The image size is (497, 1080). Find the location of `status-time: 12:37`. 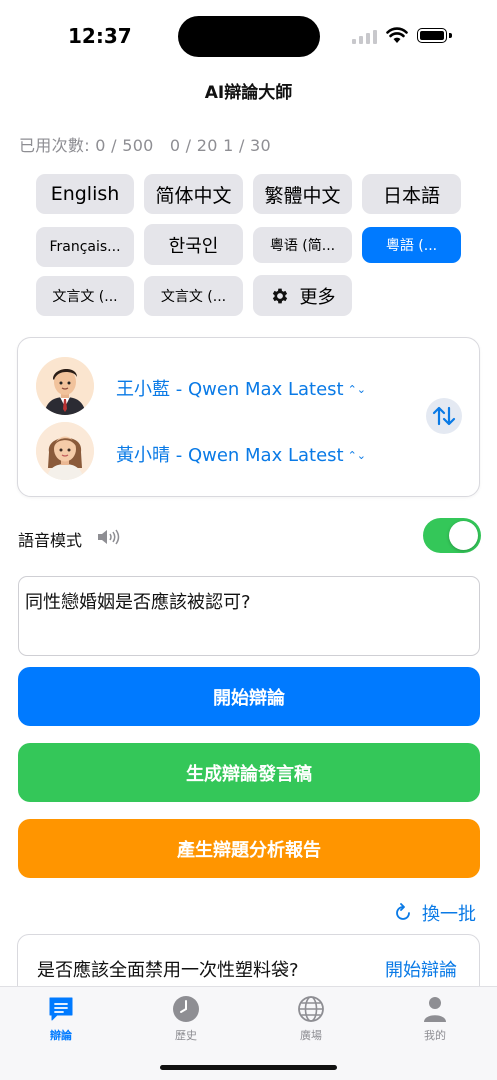

status-time: 12:37 is located at coordinates (100, 36).